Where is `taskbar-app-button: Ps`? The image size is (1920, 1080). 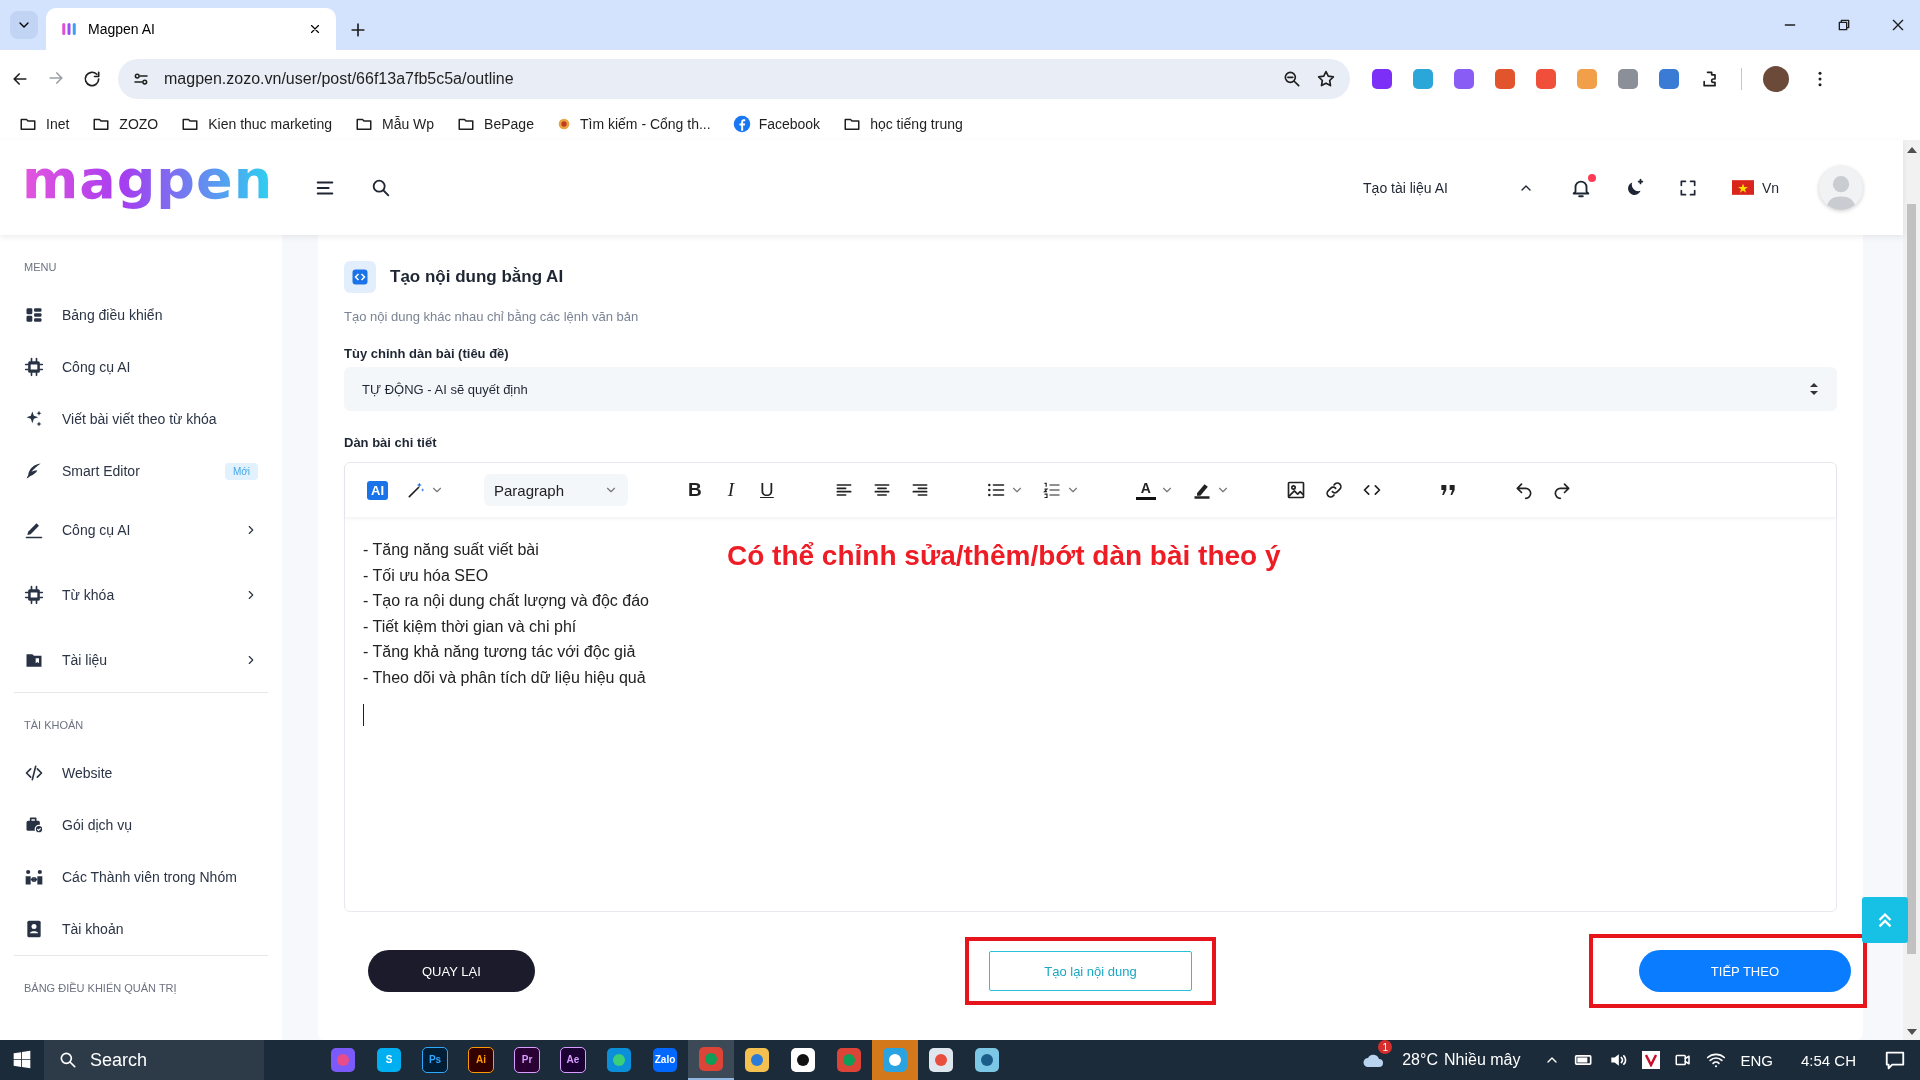 taskbar-app-button: Ps is located at coordinates (435, 1060).